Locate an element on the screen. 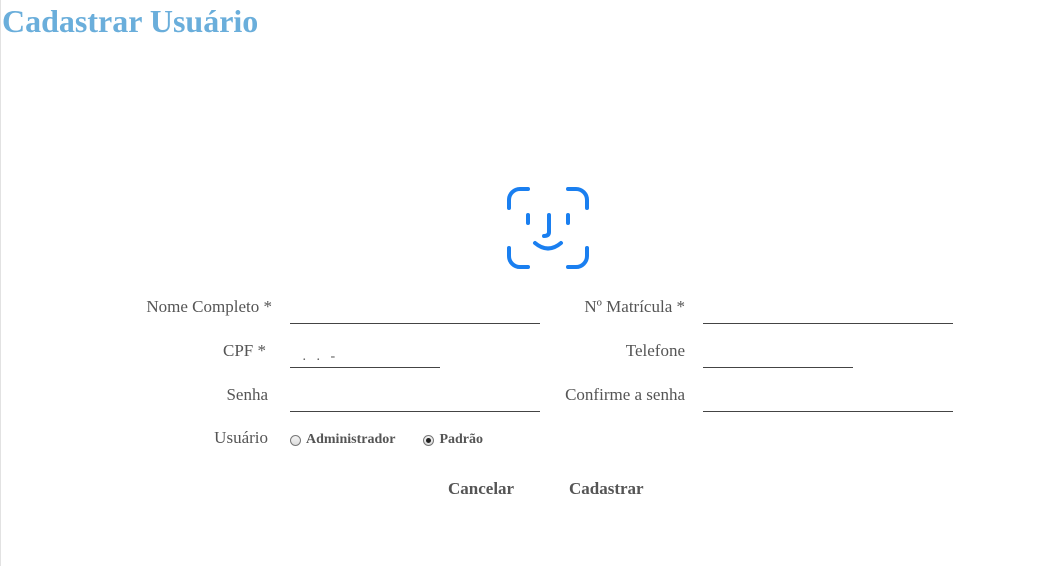 Image resolution: width=1051 pixels, height=566 pixels. senha-input is located at coordinates (415, 401).